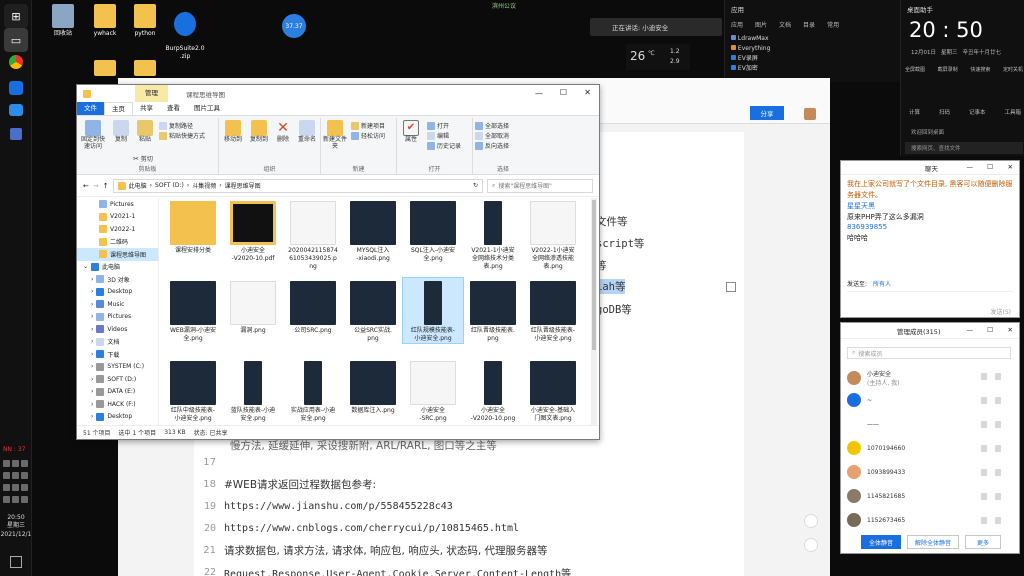  Describe the element at coordinates (16, 88) in the screenshot. I see `meeting-app-icon` at that location.